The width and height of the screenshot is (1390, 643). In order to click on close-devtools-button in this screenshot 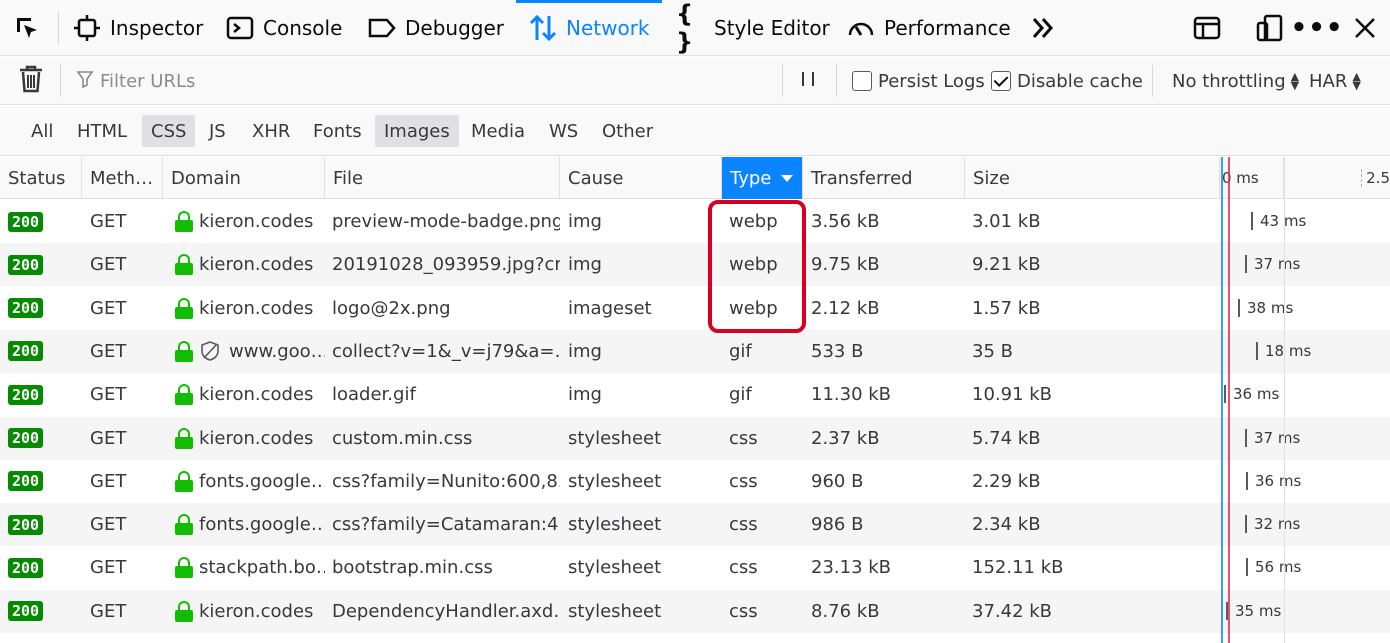, I will do `click(1369, 28)`.